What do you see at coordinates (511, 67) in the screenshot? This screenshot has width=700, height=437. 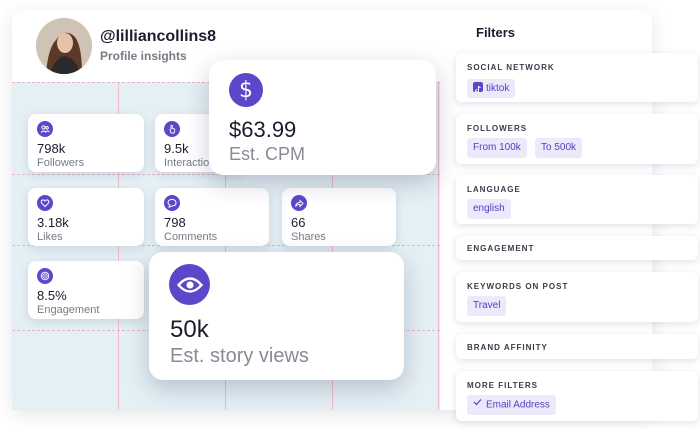 I see `filter-title: SOCIAL NETWORK` at bounding box center [511, 67].